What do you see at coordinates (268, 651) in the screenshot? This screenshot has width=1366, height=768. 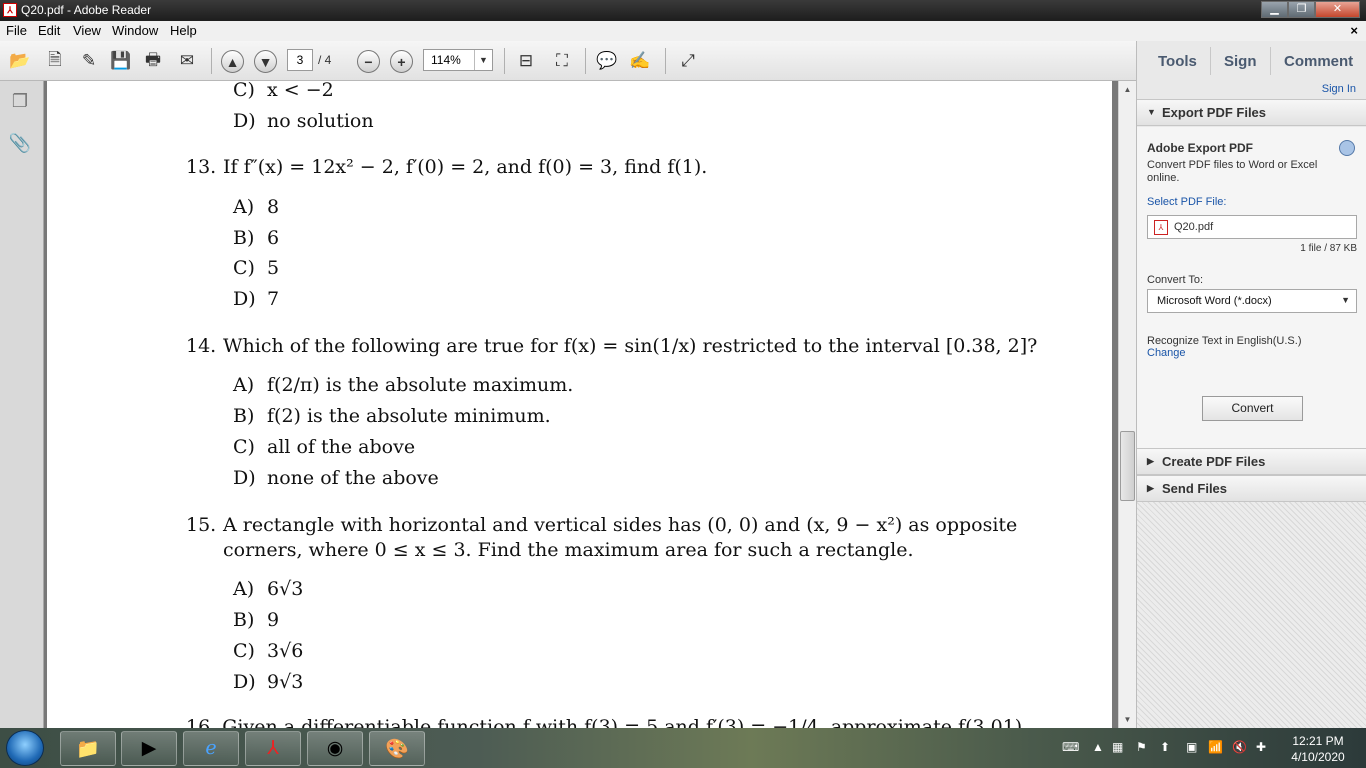 I see `q15-option-c: C) 3√6` at bounding box center [268, 651].